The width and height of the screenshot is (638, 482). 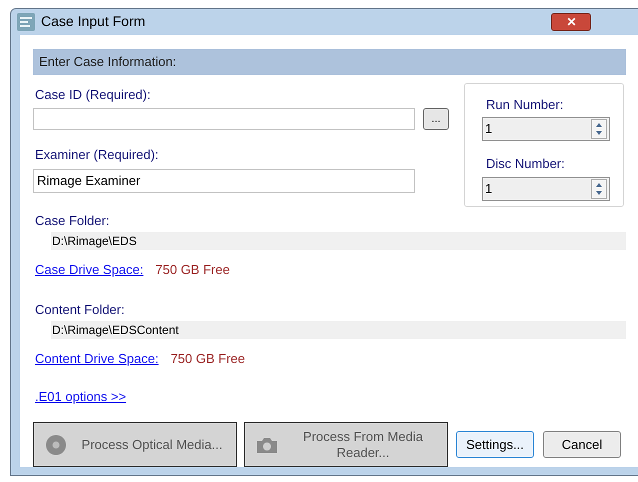 I want to click on disc-icon, so click(x=56, y=444).